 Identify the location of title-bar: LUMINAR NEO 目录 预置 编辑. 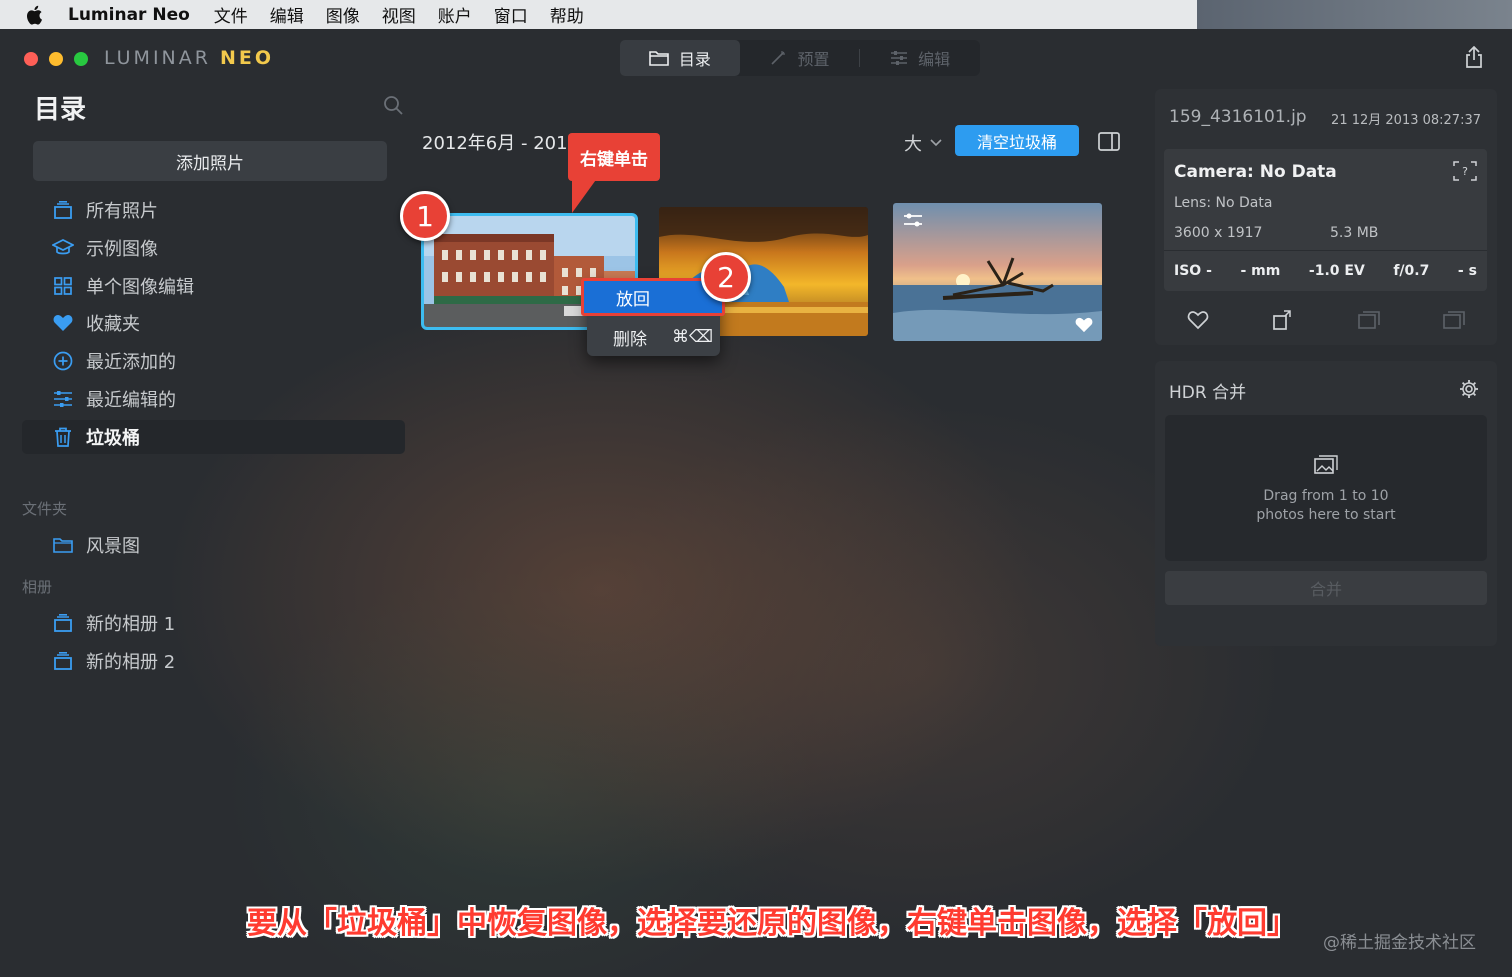
(756, 58).